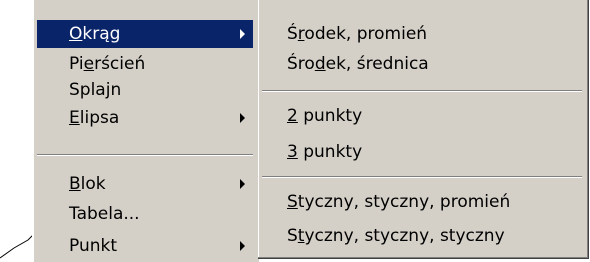 The width and height of the screenshot is (590, 262). What do you see at coordinates (107, 64) in the screenshot?
I see `menu-item-label: Pierścień` at bounding box center [107, 64].